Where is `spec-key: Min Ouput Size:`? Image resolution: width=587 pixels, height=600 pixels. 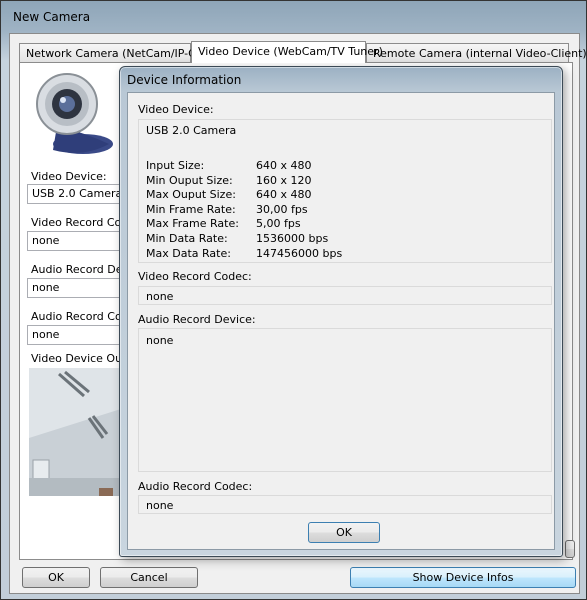
spec-key: Min Ouput Size: is located at coordinates (189, 180).